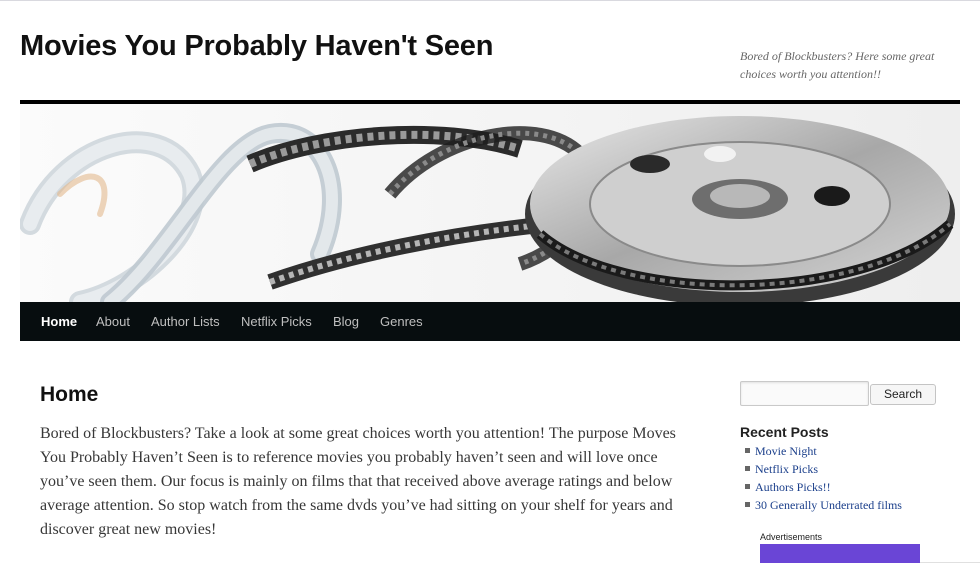  I want to click on nav-item-about: About, so click(113, 321).